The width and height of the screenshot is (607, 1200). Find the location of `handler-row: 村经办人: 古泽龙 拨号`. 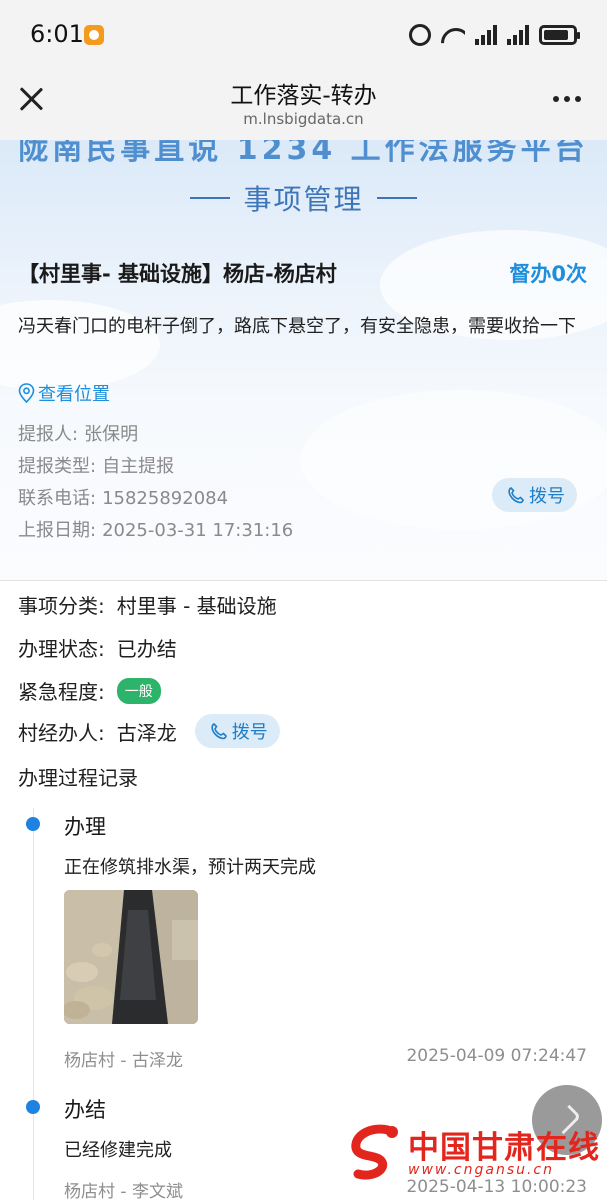

handler-row: 村经办人: 古泽龙 拨号 is located at coordinates (149, 731).